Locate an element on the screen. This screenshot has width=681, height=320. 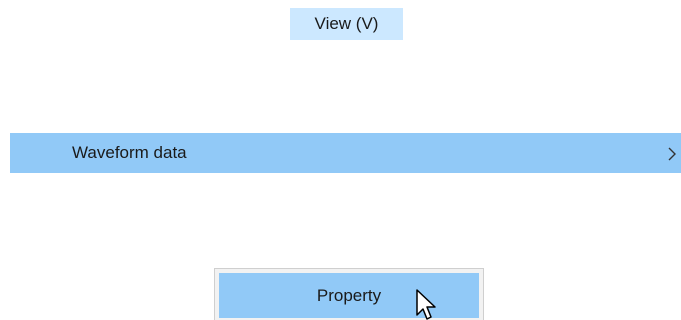
menu-item-waveform-data-label: Waveform data is located at coordinates (129, 152).